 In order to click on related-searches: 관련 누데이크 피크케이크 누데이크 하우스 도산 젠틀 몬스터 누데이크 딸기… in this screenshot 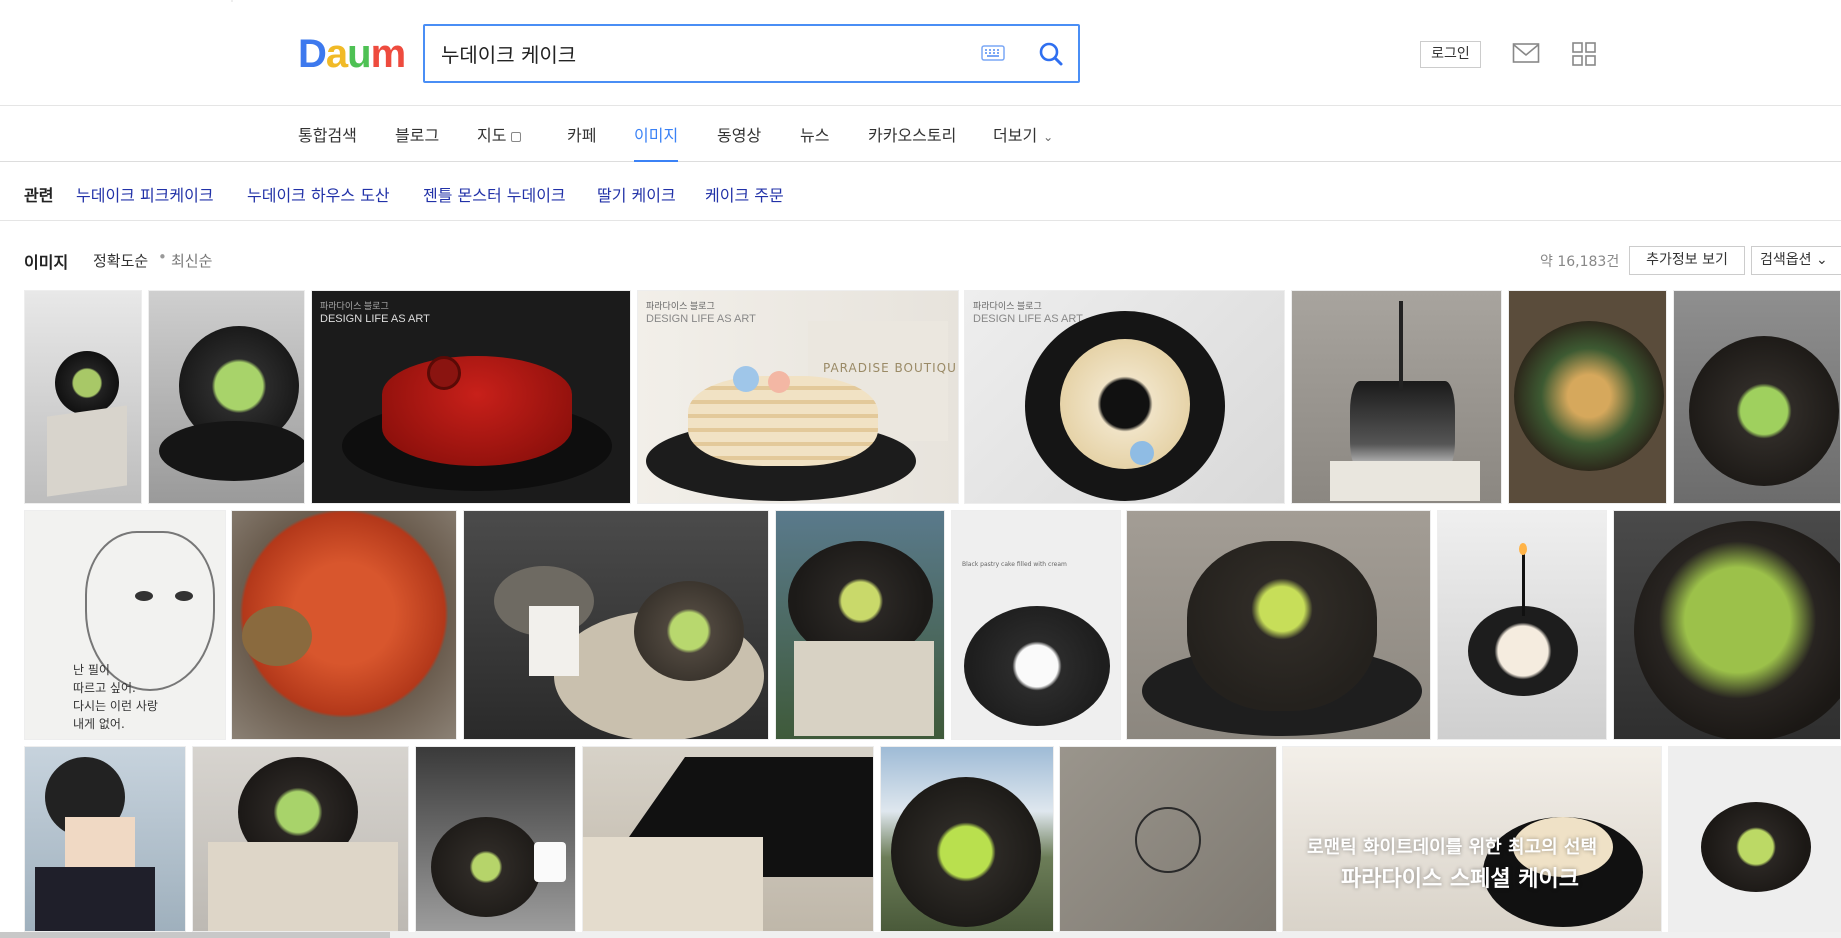, I will do `click(920, 191)`.